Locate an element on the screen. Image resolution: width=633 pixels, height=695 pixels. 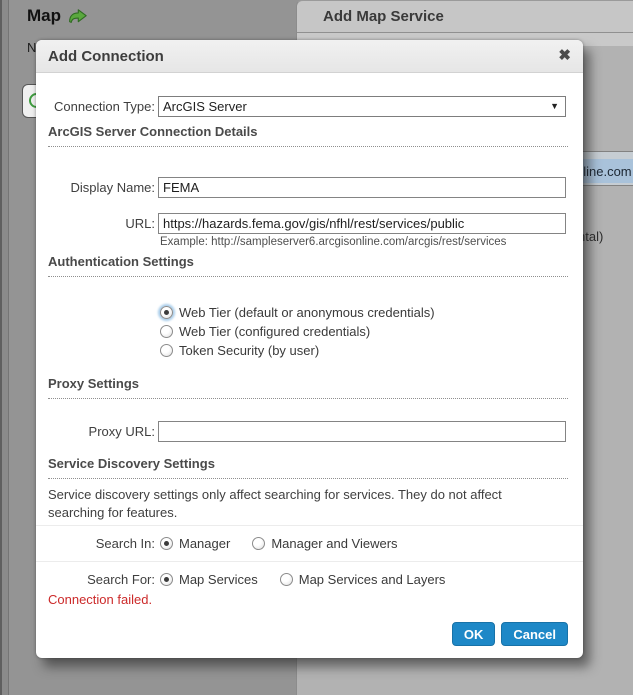
url-row: URL: is located at coordinates (302, 223).